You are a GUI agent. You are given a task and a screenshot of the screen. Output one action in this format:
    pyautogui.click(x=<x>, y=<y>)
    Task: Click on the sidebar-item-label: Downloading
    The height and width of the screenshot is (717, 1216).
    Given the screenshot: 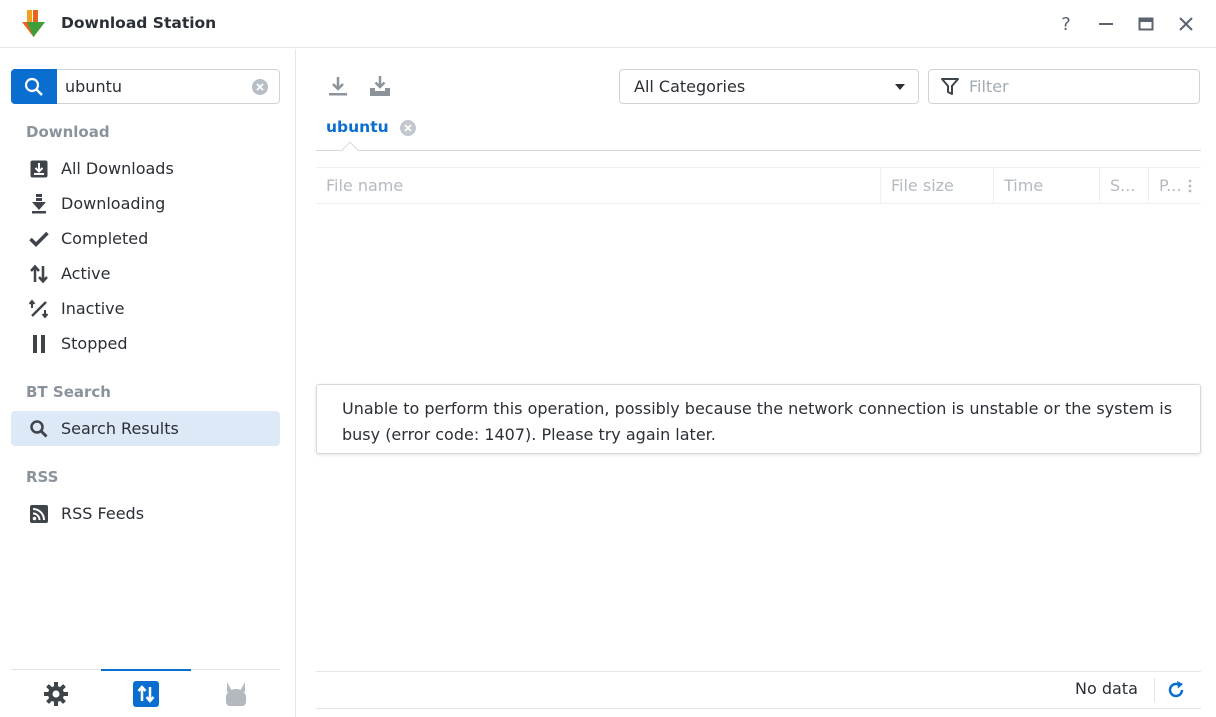 What is the action you would take?
    pyautogui.click(x=113, y=203)
    